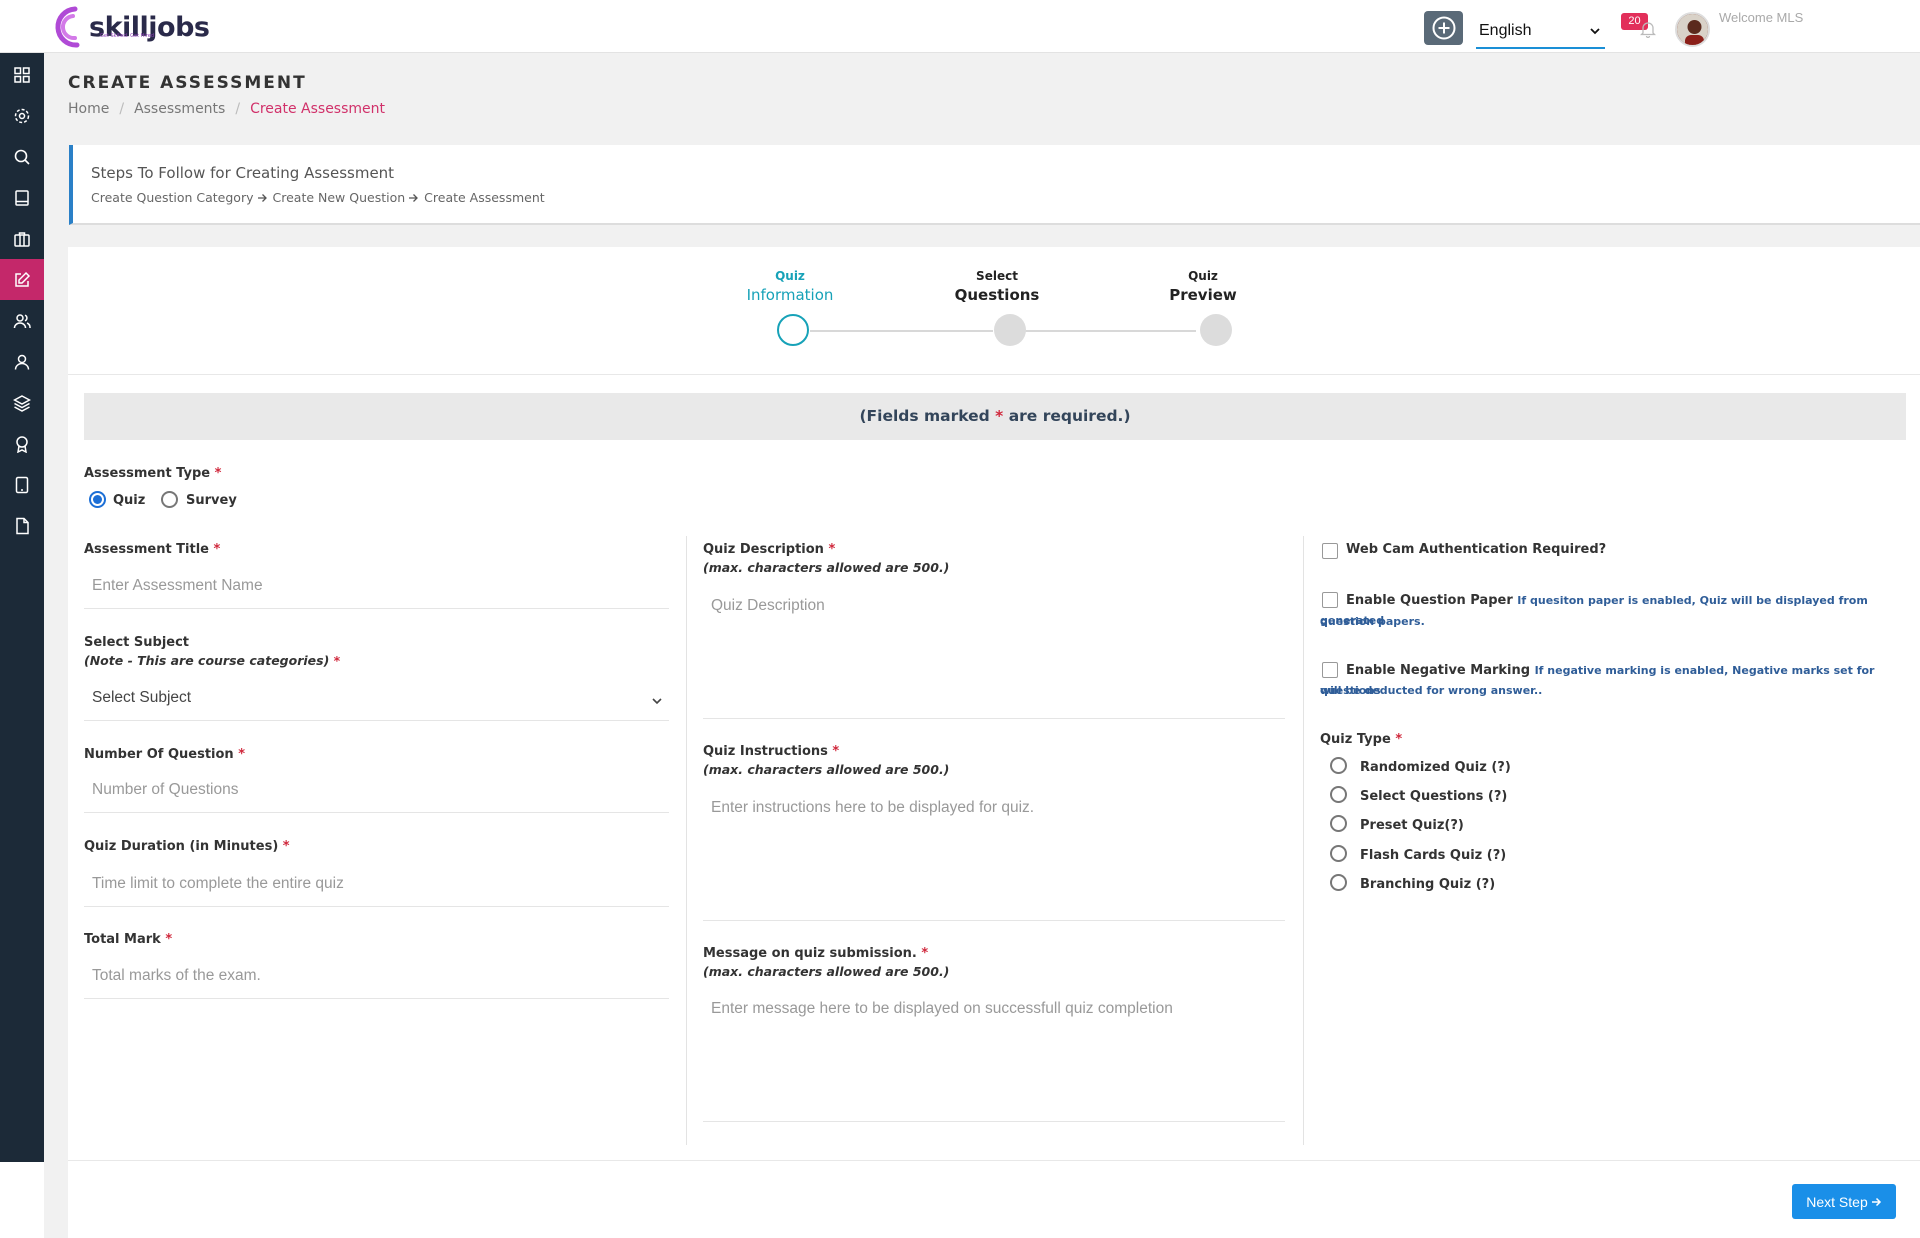 The height and width of the screenshot is (1238, 1920). What do you see at coordinates (129, 500) in the screenshot?
I see `assessment-type-quiz-label: Quiz` at bounding box center [129, 500].